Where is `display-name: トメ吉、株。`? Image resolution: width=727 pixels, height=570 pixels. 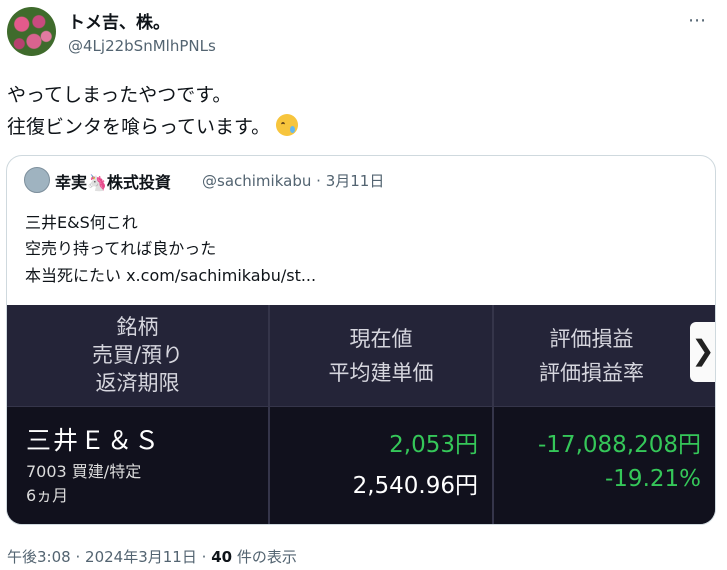
display-name: トメ吉、株。 is located at coordinates (119, 20).